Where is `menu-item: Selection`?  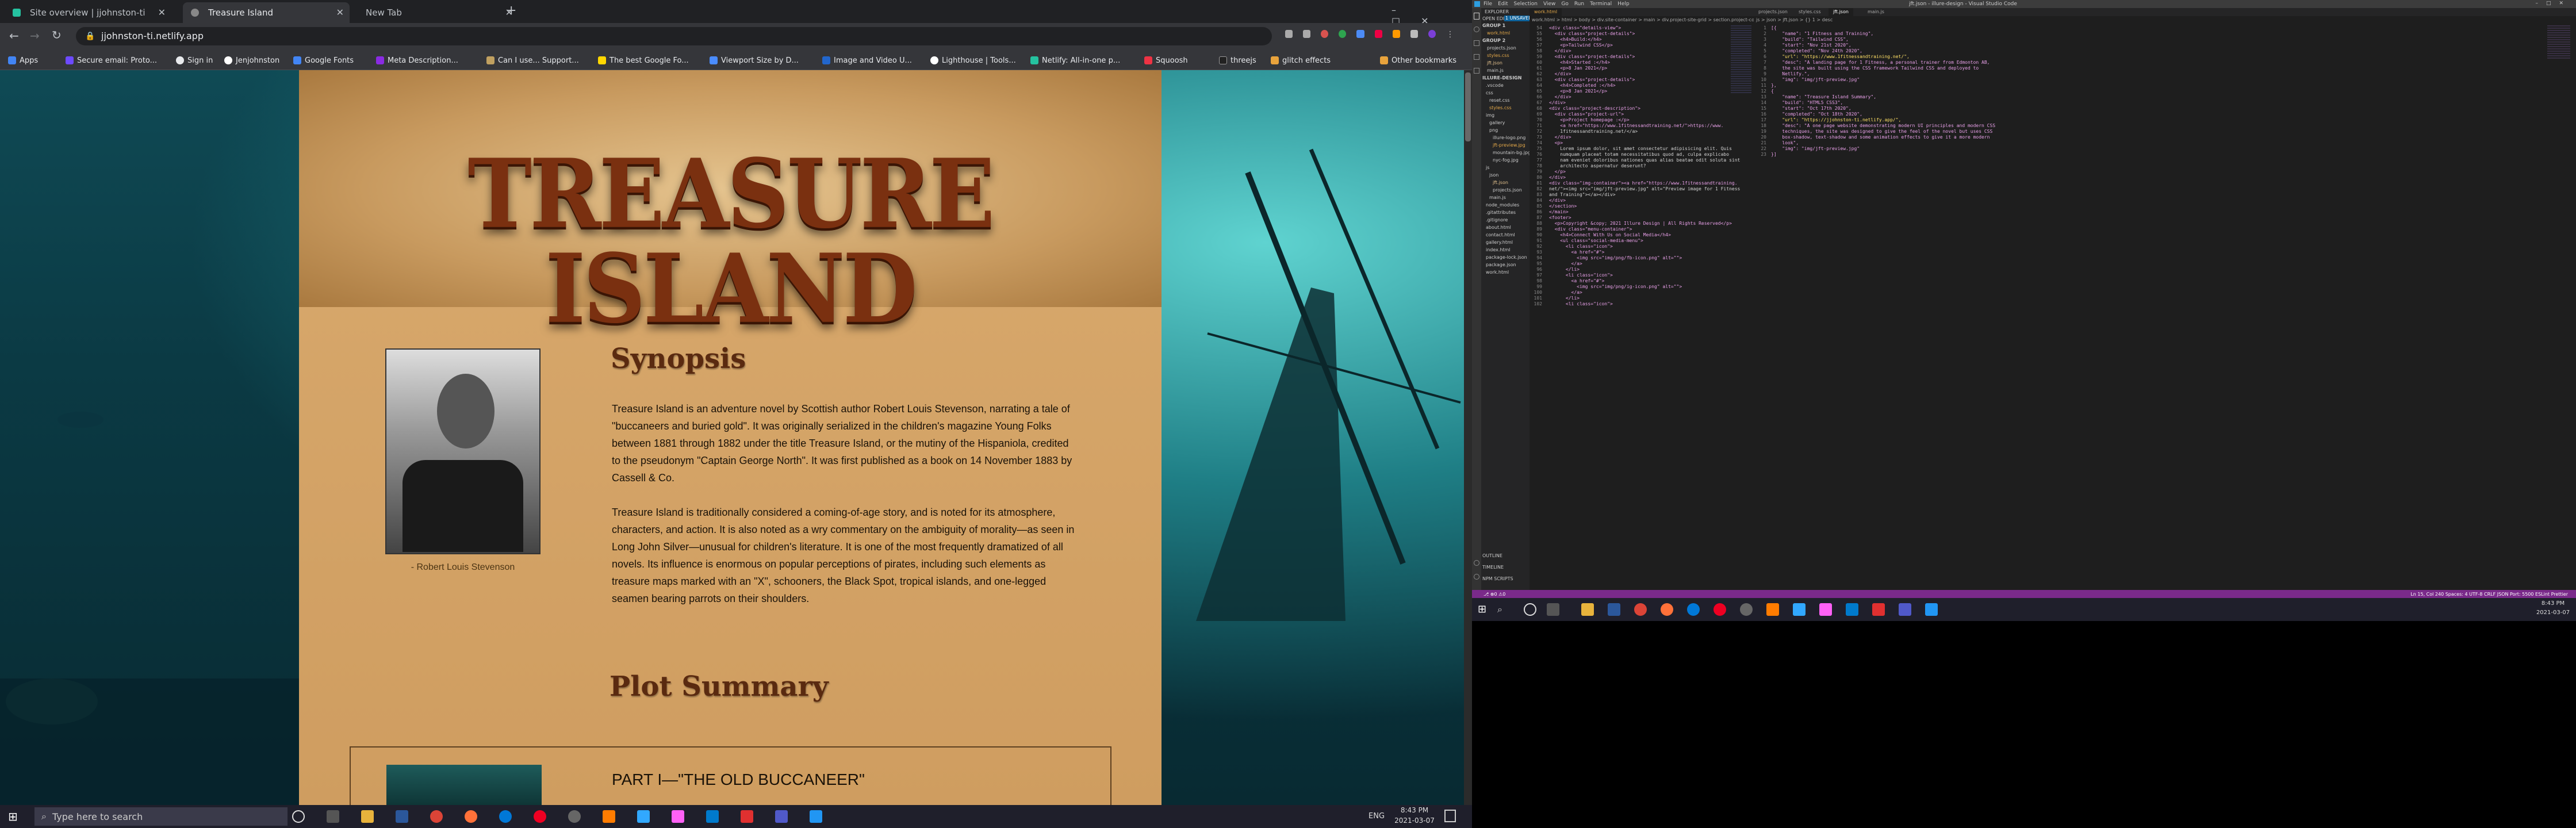
menu-item: Selection is located at coordinates (1526, 4).